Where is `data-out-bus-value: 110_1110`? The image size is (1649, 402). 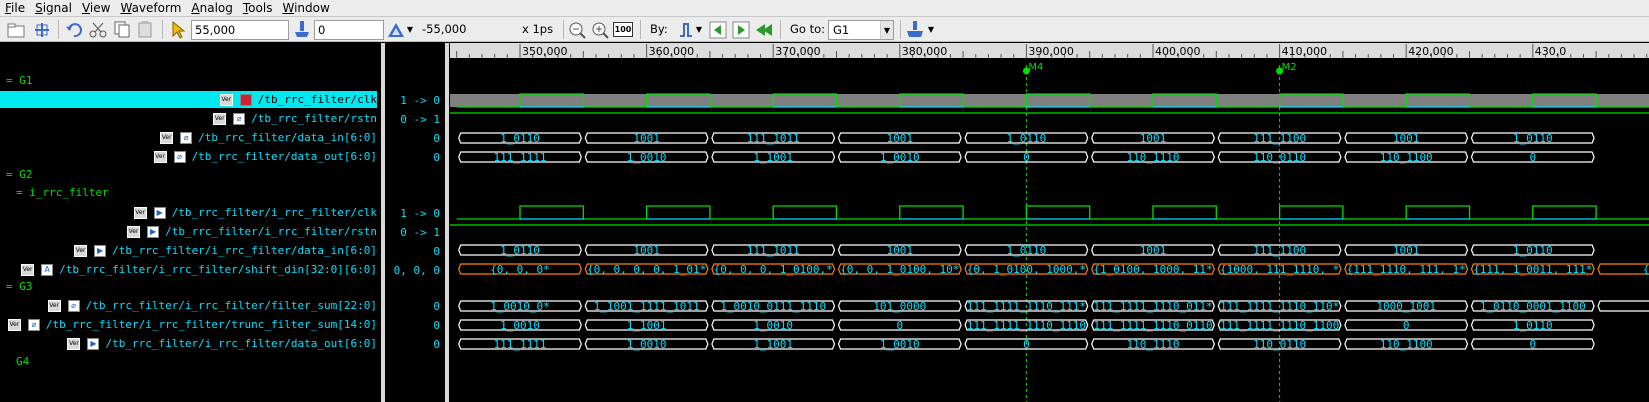 data-out-bus-value: 110_1110 is located at coordinates (1153, 157).